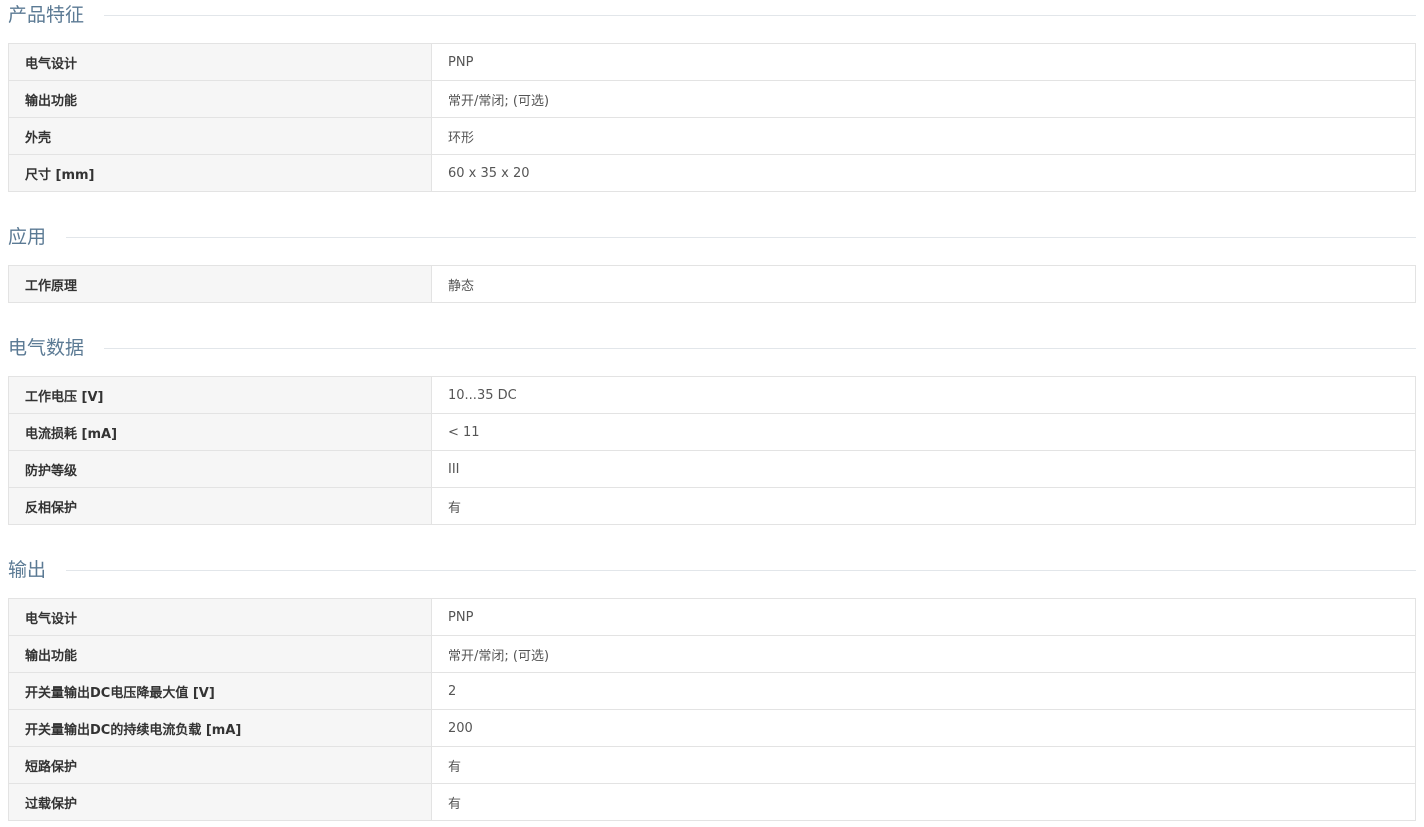 The width and height of the screenshot is (1424, 827). Describe the element at coordinates (220, 469) in the screenshot. I see `row-label: 防护等级` at that location.